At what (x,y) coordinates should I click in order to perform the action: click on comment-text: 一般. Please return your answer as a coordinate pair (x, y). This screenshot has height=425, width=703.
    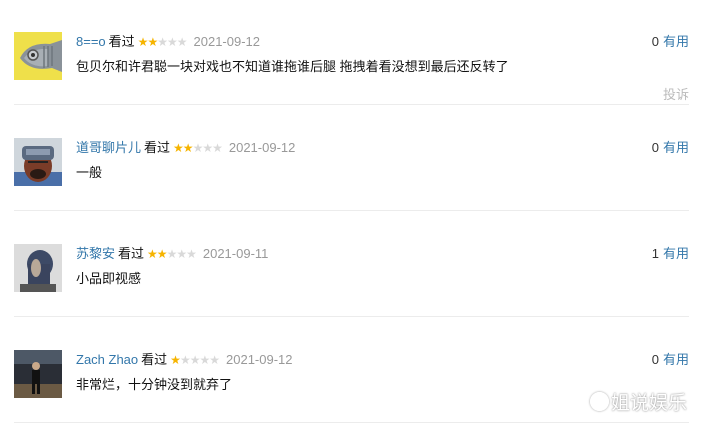
    Looking at the image, I should click on (89, 172).